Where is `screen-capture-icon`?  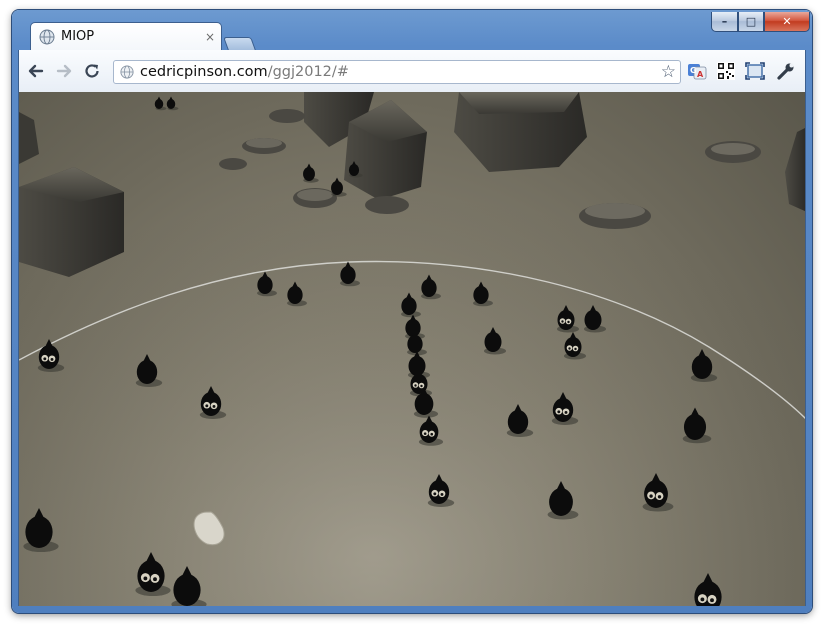
screen-capture-icon is located at coordinates (755, 71).